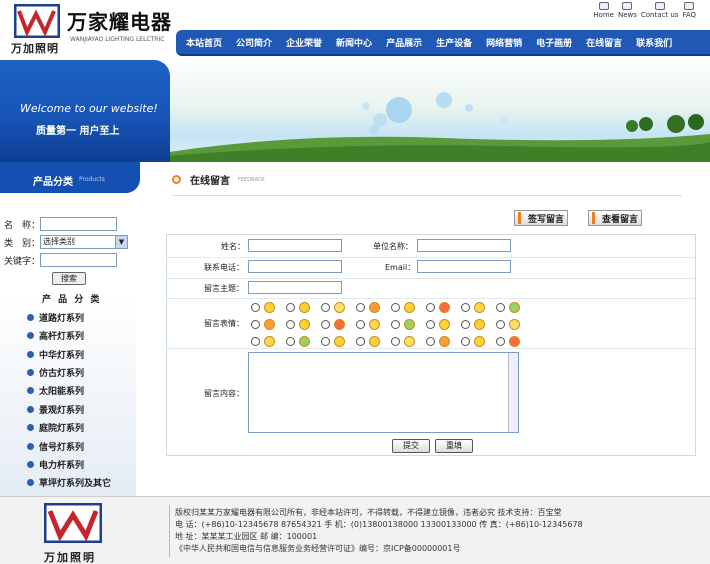  What do you see at coordinates (119, 22) in the screenshot?
I see `brand-name: 万家耀电器` at bounding box center [119, 22].